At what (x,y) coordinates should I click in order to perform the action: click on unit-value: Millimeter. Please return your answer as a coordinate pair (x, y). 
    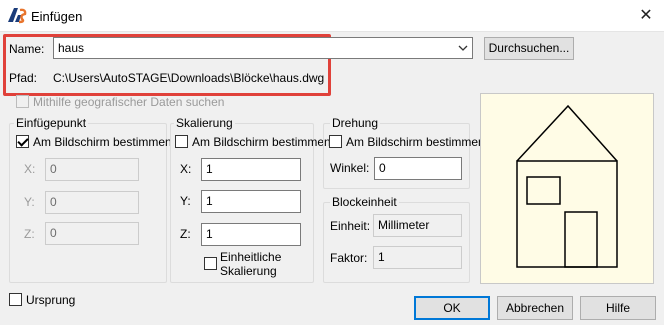
    Looking at the image, I should click on (404, 225).